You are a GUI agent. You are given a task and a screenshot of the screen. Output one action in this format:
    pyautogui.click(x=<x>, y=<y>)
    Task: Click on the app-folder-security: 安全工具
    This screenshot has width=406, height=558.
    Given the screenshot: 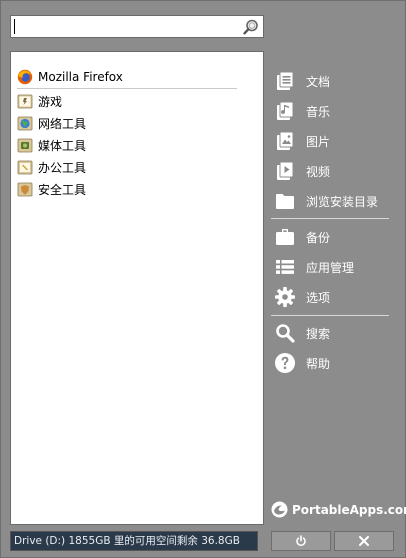 What is the action you would take?
    pyautogui.click(x=51, y=189)
    